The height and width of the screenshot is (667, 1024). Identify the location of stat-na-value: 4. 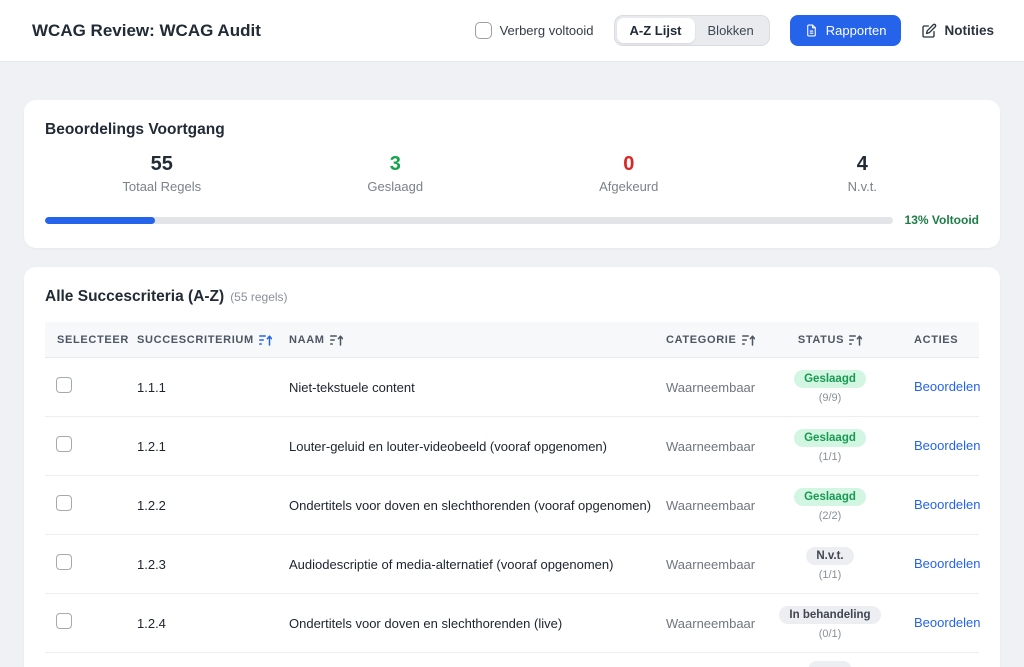
(862, 164).